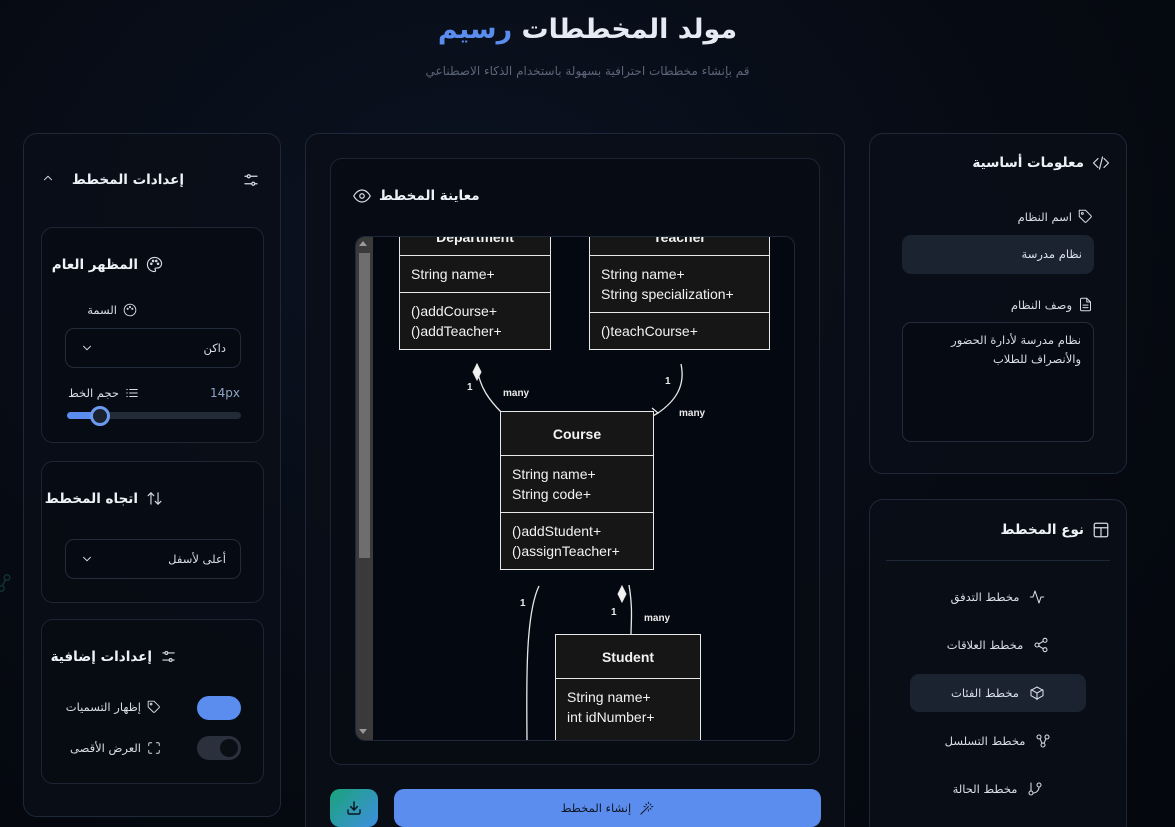  I want to click on method: ()addTeacher+, so click(456, 331).